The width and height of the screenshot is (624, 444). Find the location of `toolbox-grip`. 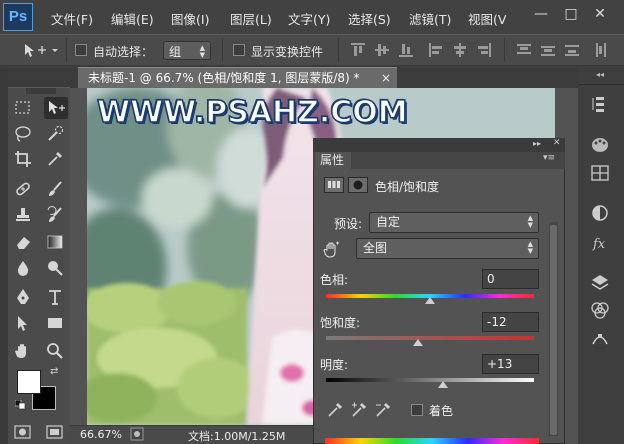

toolbox-grip is located at coordinates (41, 91).